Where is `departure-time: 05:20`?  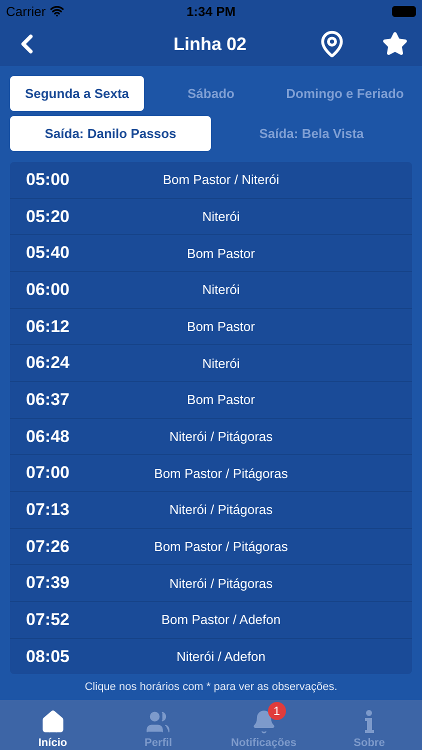 departure-time: 05:20 is located at coordinates (66, 216).